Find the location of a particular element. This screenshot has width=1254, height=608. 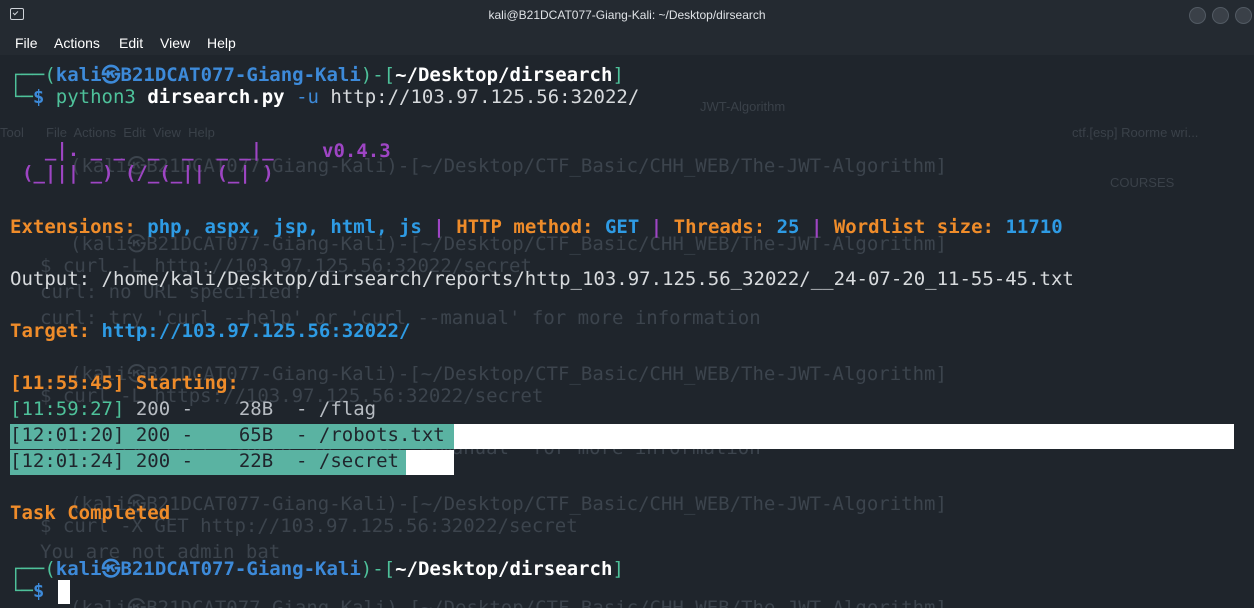

menu-bar: File Actions Edit View Help is located at coordinates (627, 43).